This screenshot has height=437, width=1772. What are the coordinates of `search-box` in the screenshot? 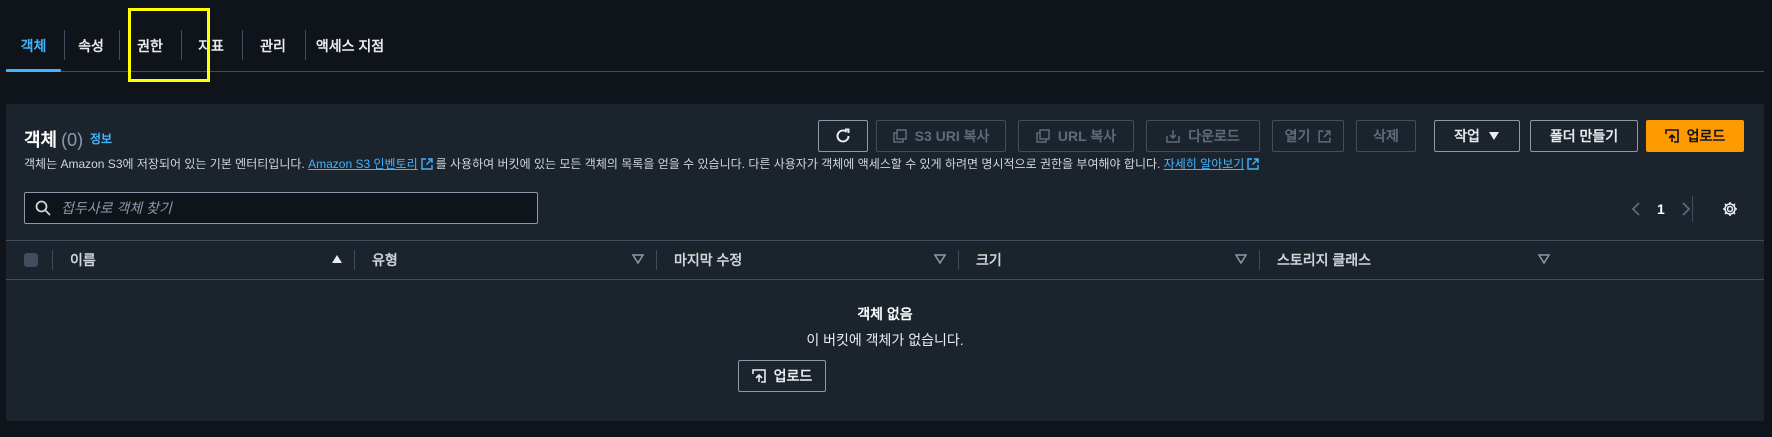 It's located at (281, 208).